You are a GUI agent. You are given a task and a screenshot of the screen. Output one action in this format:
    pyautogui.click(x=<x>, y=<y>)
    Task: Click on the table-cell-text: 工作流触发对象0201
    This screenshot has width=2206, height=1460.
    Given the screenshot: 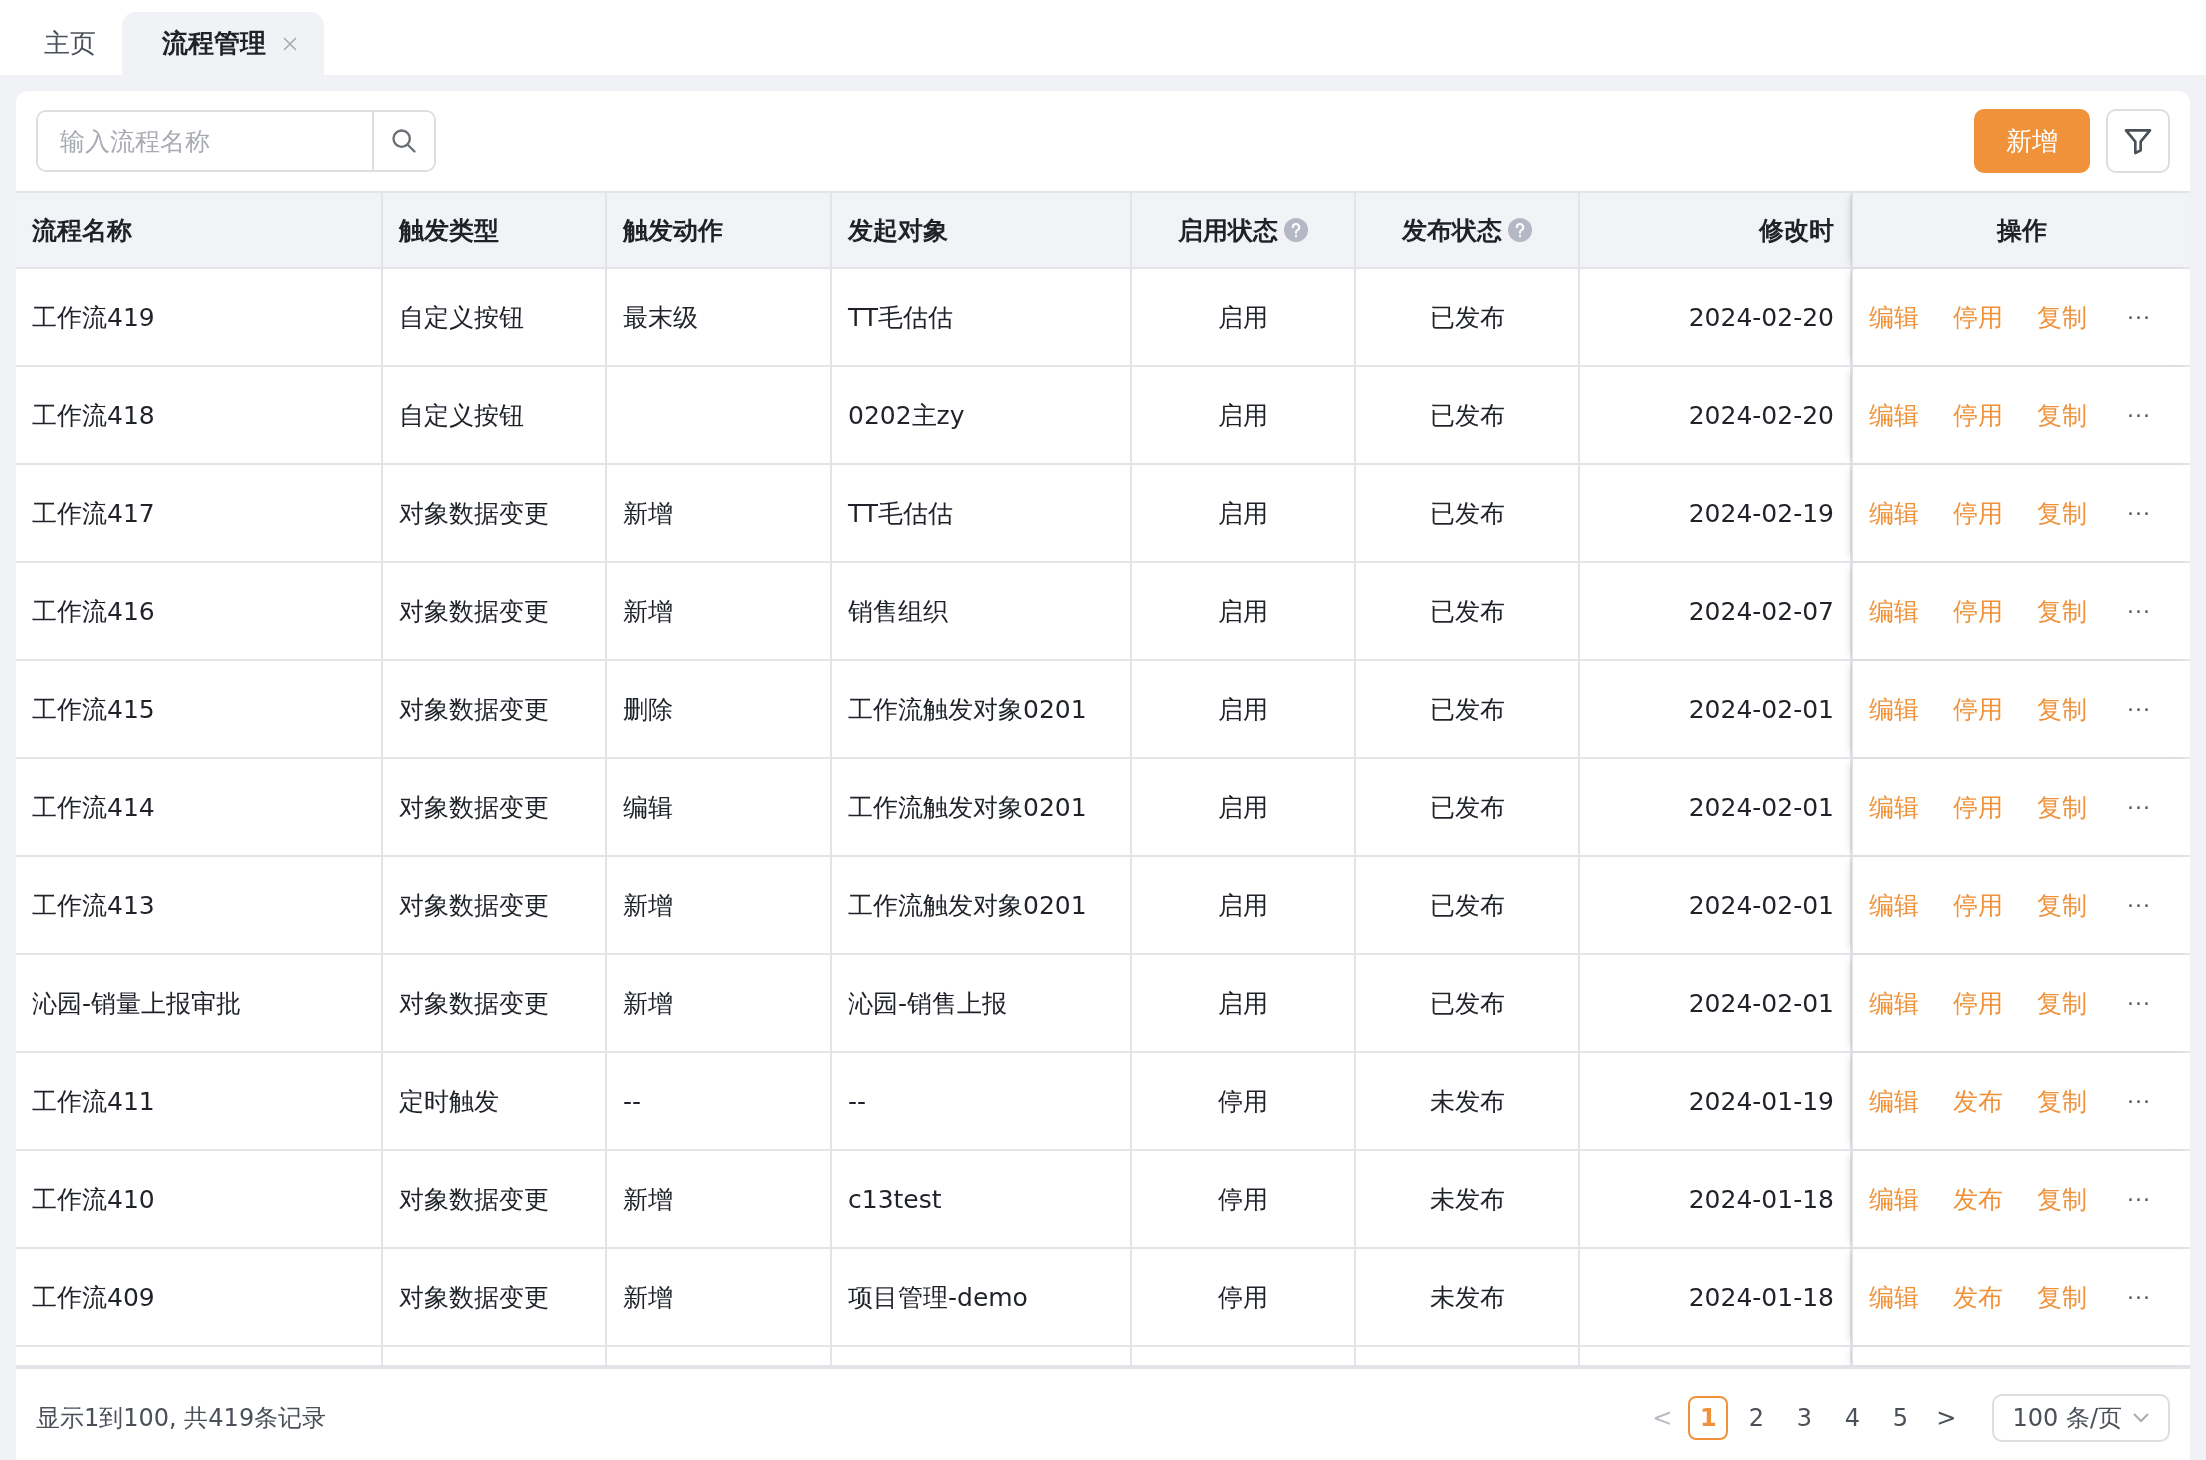 What is the action you would take?
    pyautogui.click(x=967, y=709)
    